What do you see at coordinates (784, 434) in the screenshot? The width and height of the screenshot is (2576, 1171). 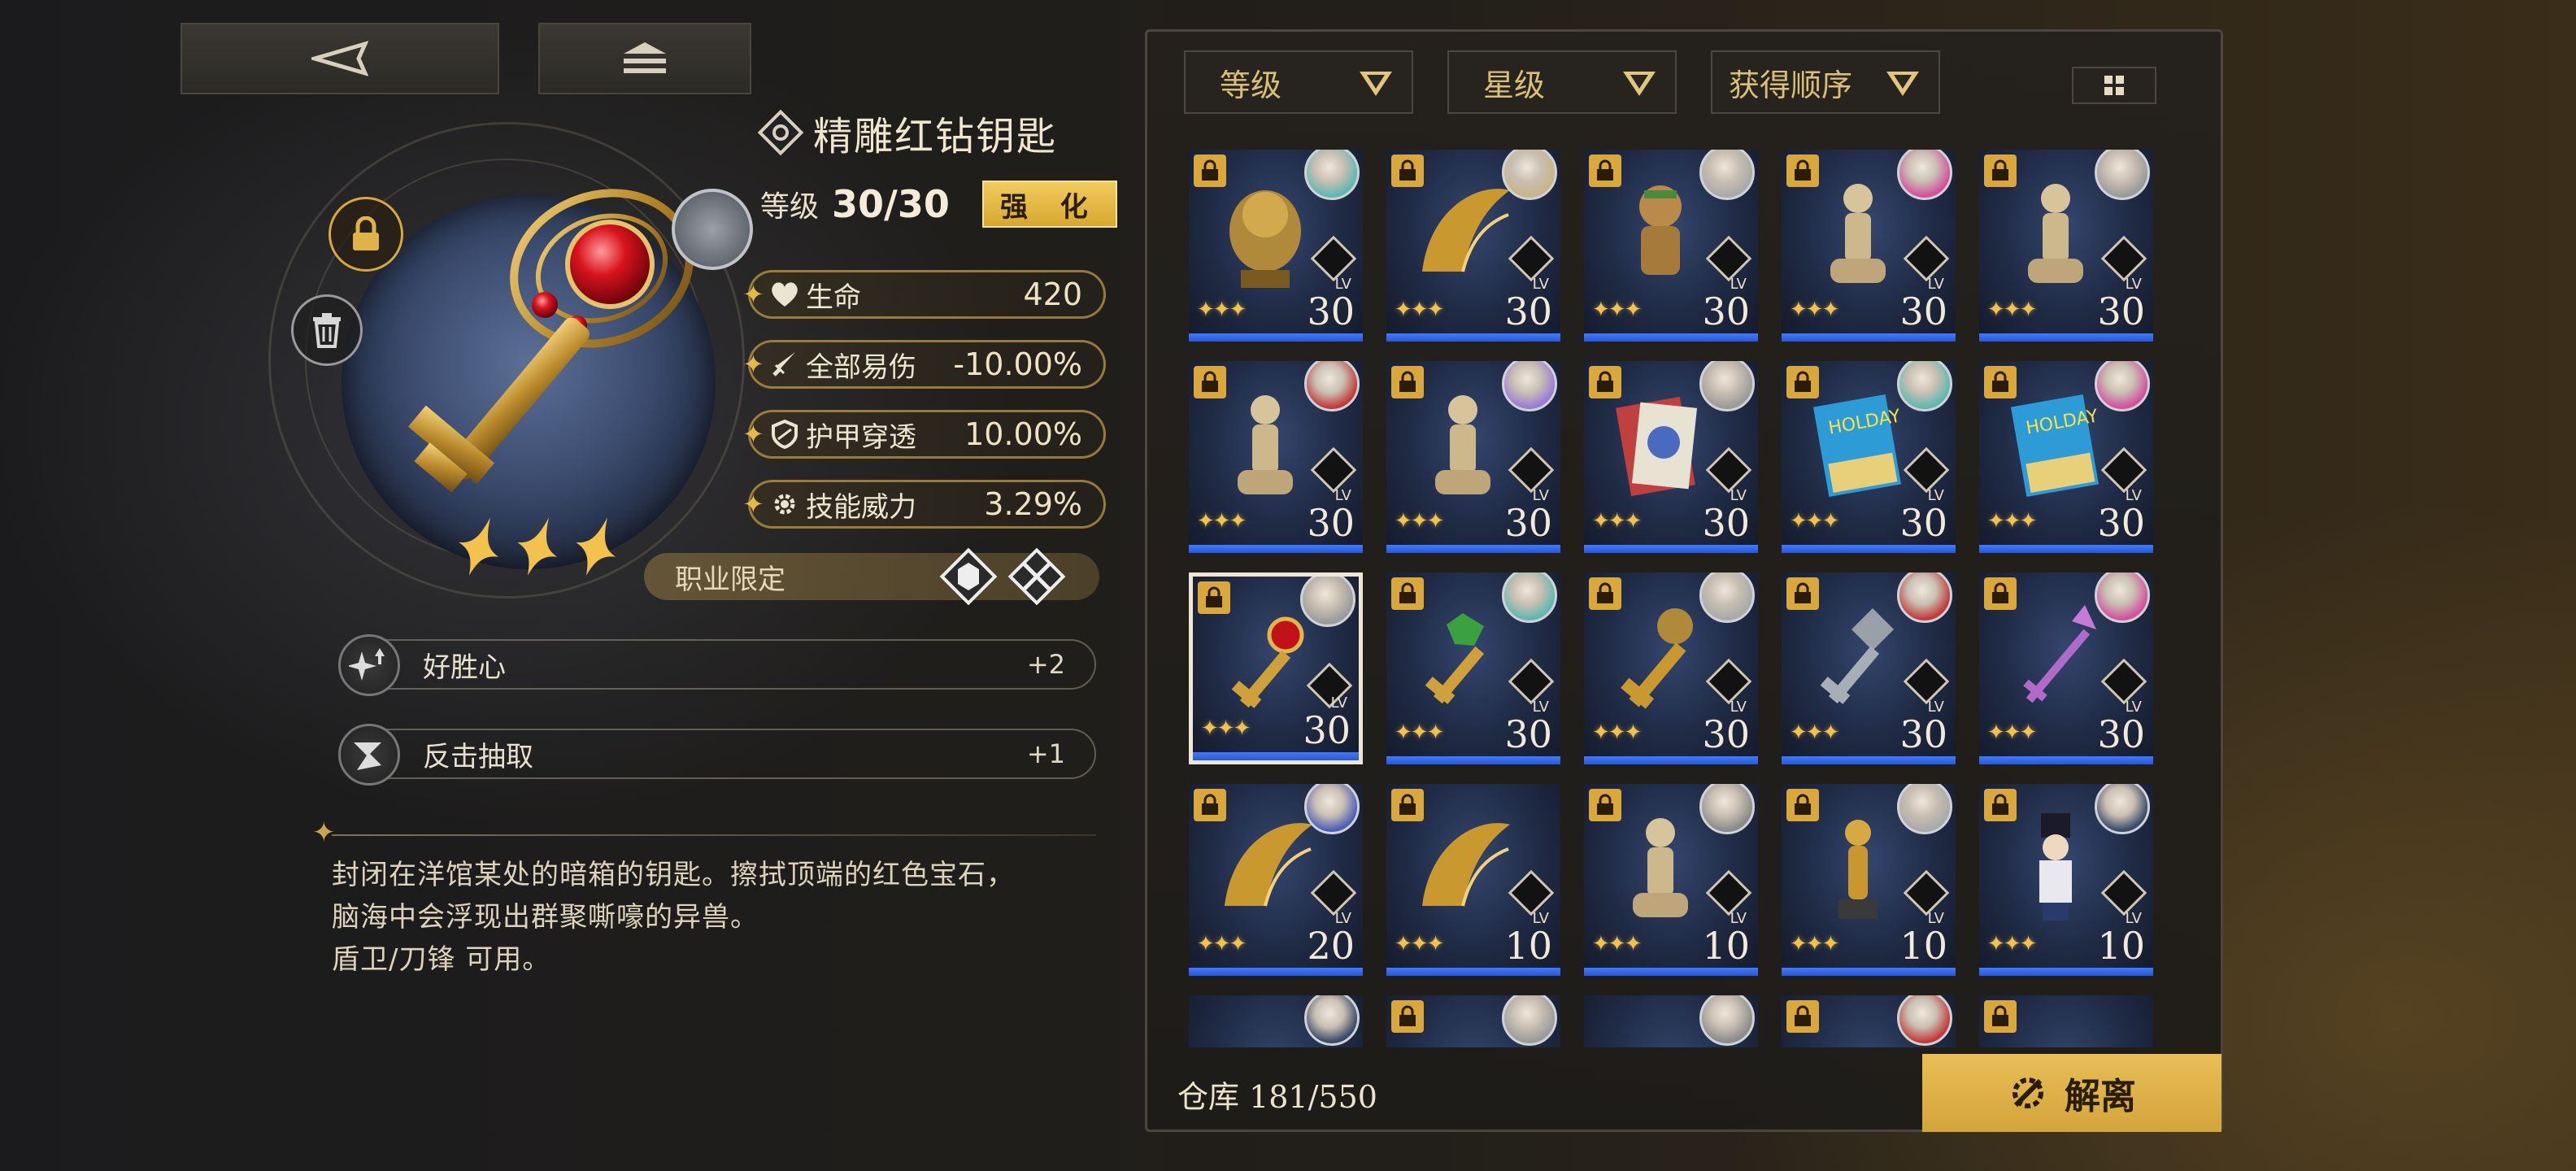 I see `shield-icon` at bounding box center [784, 434].